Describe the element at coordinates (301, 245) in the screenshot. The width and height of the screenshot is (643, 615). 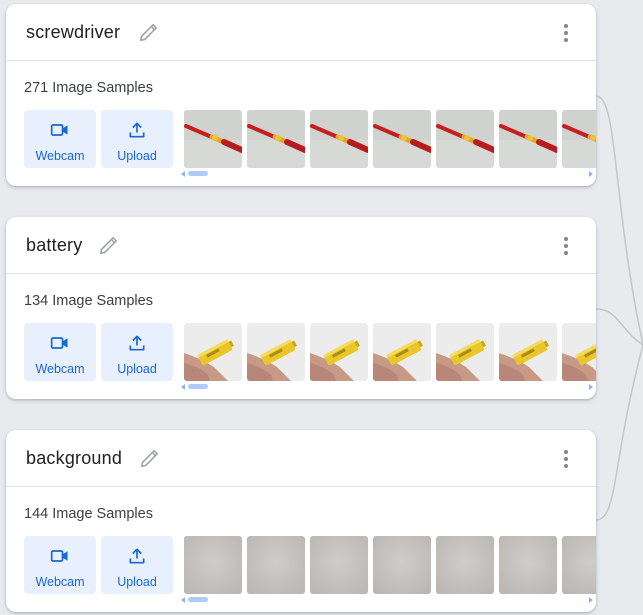
I see `card-header: battery` at that location.